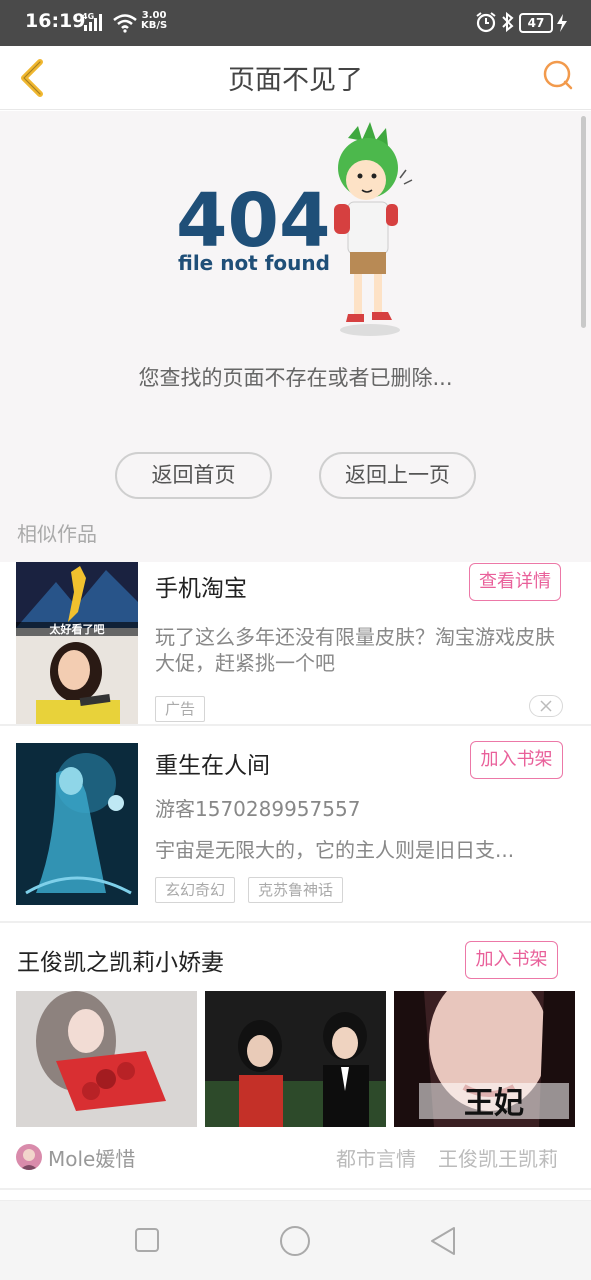 The image size is (591, 1280). Describe the element at coordinates (295, 1189) in the screenshot. I see `divider` at that location.